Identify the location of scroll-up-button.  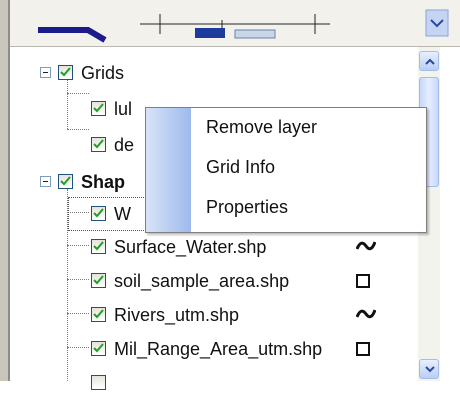
(429, 61).